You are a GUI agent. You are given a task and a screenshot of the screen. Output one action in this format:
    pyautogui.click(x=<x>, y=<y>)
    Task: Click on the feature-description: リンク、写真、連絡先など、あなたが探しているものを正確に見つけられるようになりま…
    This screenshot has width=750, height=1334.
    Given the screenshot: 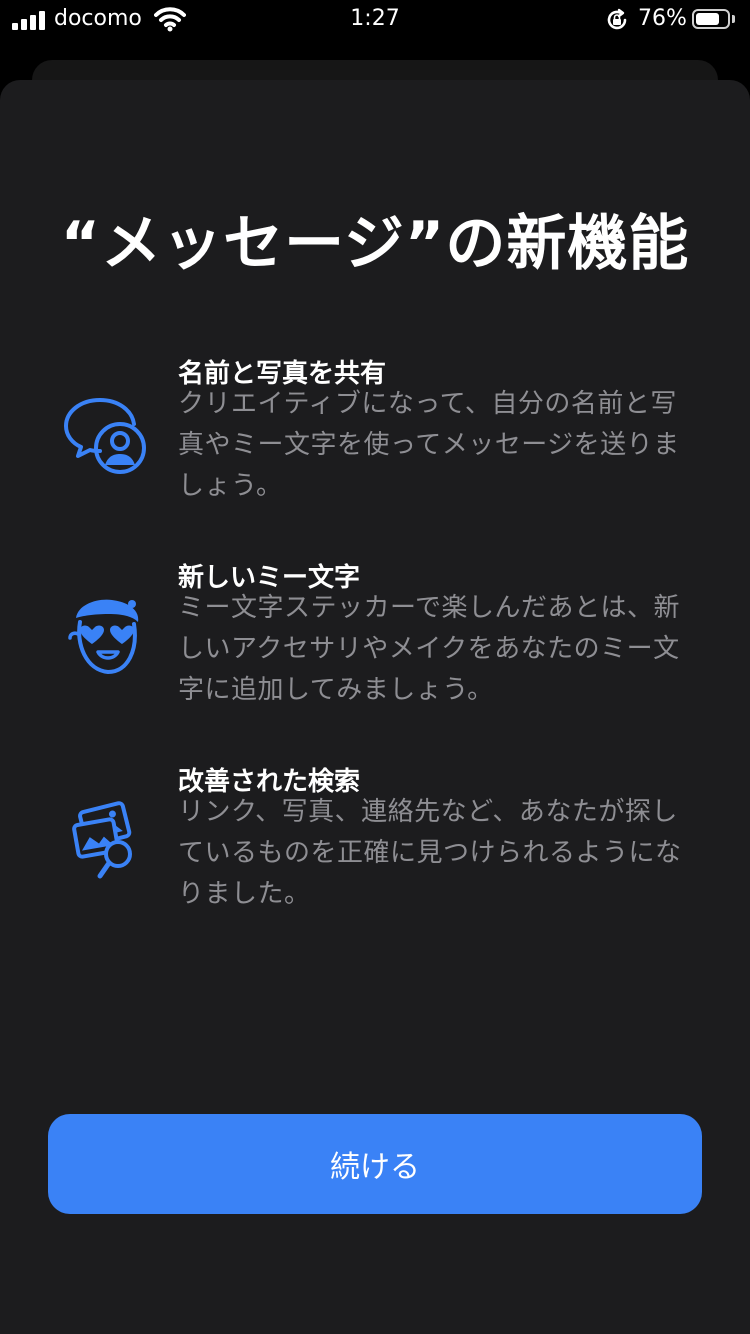 What is the action you would take?
    pyautogui.click(x=430, y=853)
    